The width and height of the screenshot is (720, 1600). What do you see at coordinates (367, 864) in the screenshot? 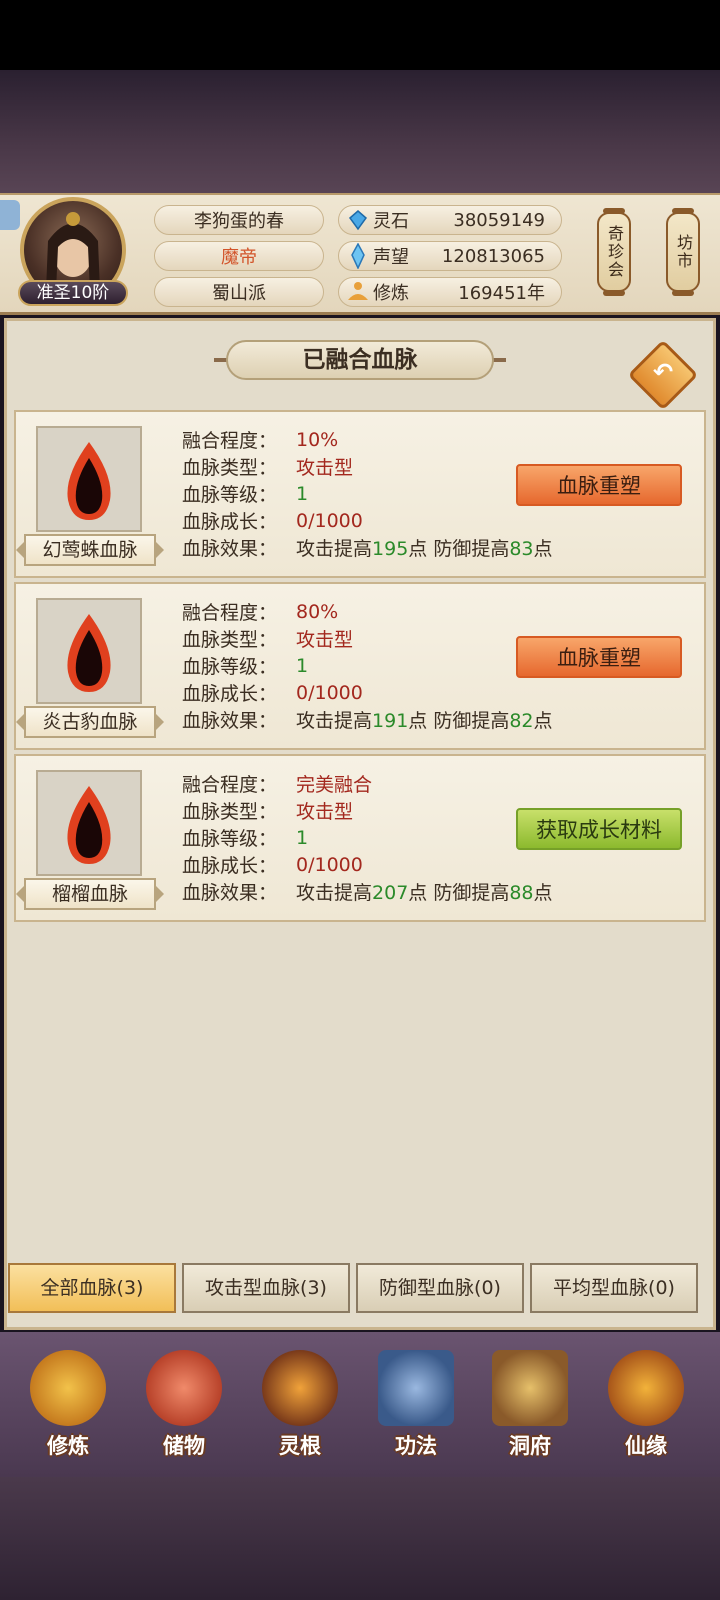
I see `growth-row: 血脉成长： 0/1000` at bounding box center [367, 864].